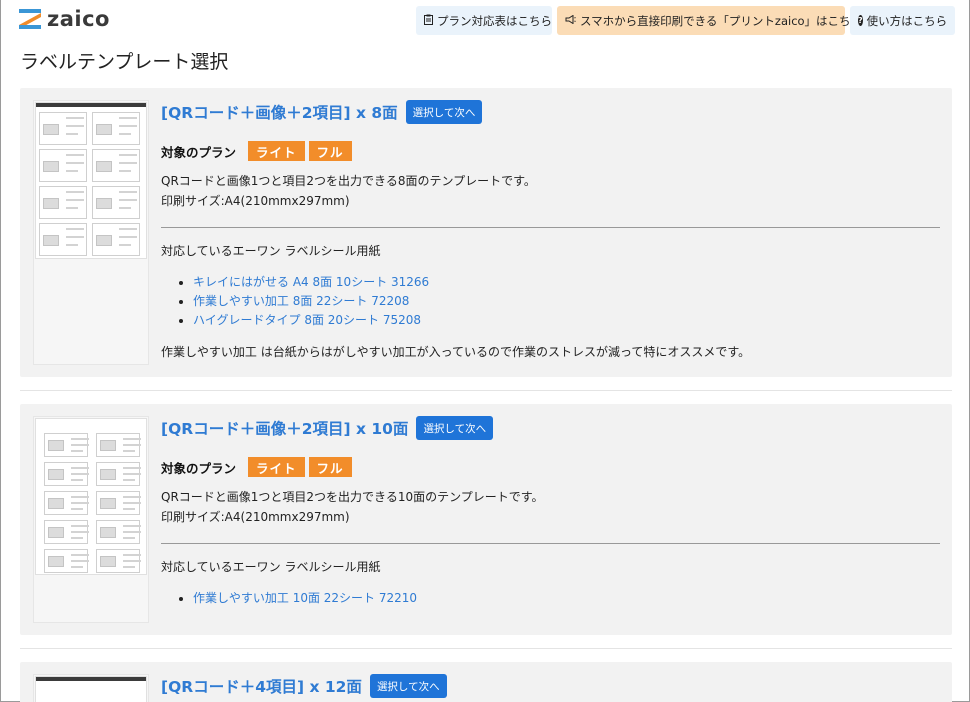 This screenshot has width=970, height=702. I want to click on plan-table-button: プラン対応表はこちら, so click(484, 20).